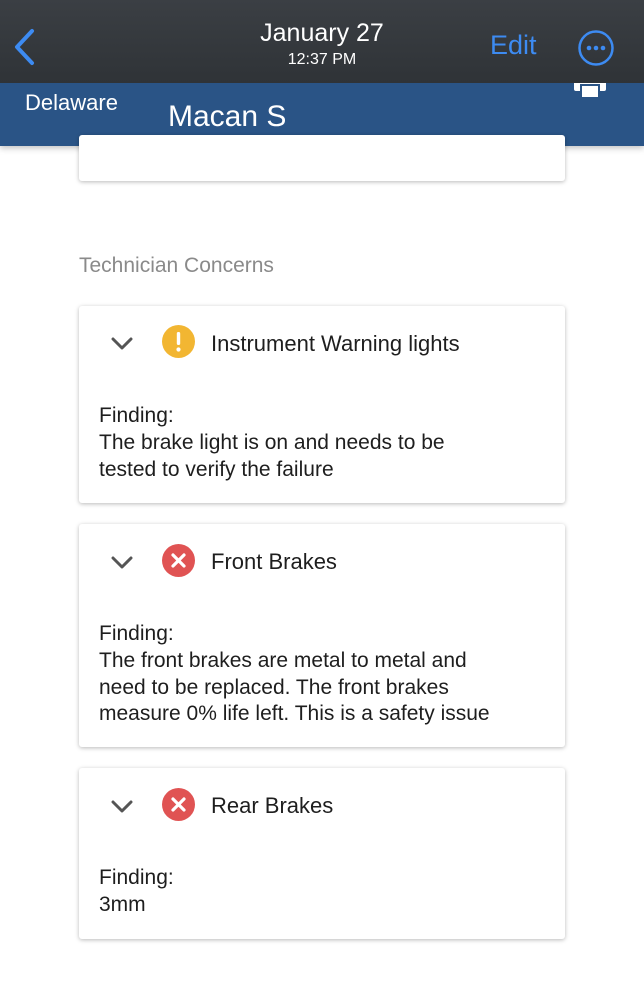 The height and width of the screenshot is (1000, 644). I want to click on edit-button: Edit, so click(513, 45).